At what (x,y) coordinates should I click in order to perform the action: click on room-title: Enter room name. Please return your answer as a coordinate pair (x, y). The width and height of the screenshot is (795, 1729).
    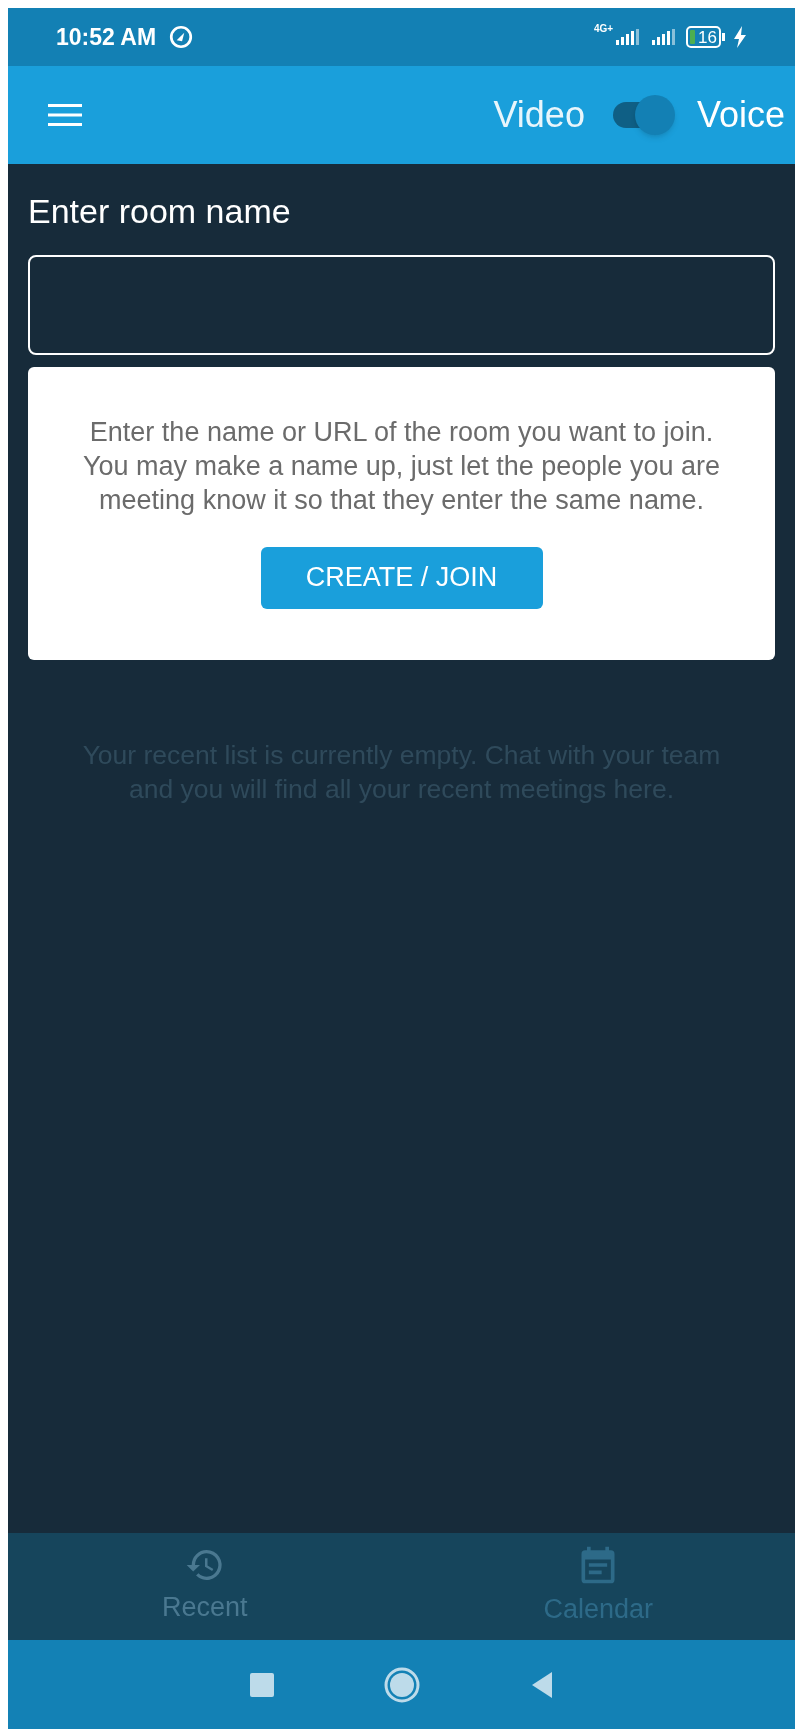
    Looking at the image, I should click on (160, 211).